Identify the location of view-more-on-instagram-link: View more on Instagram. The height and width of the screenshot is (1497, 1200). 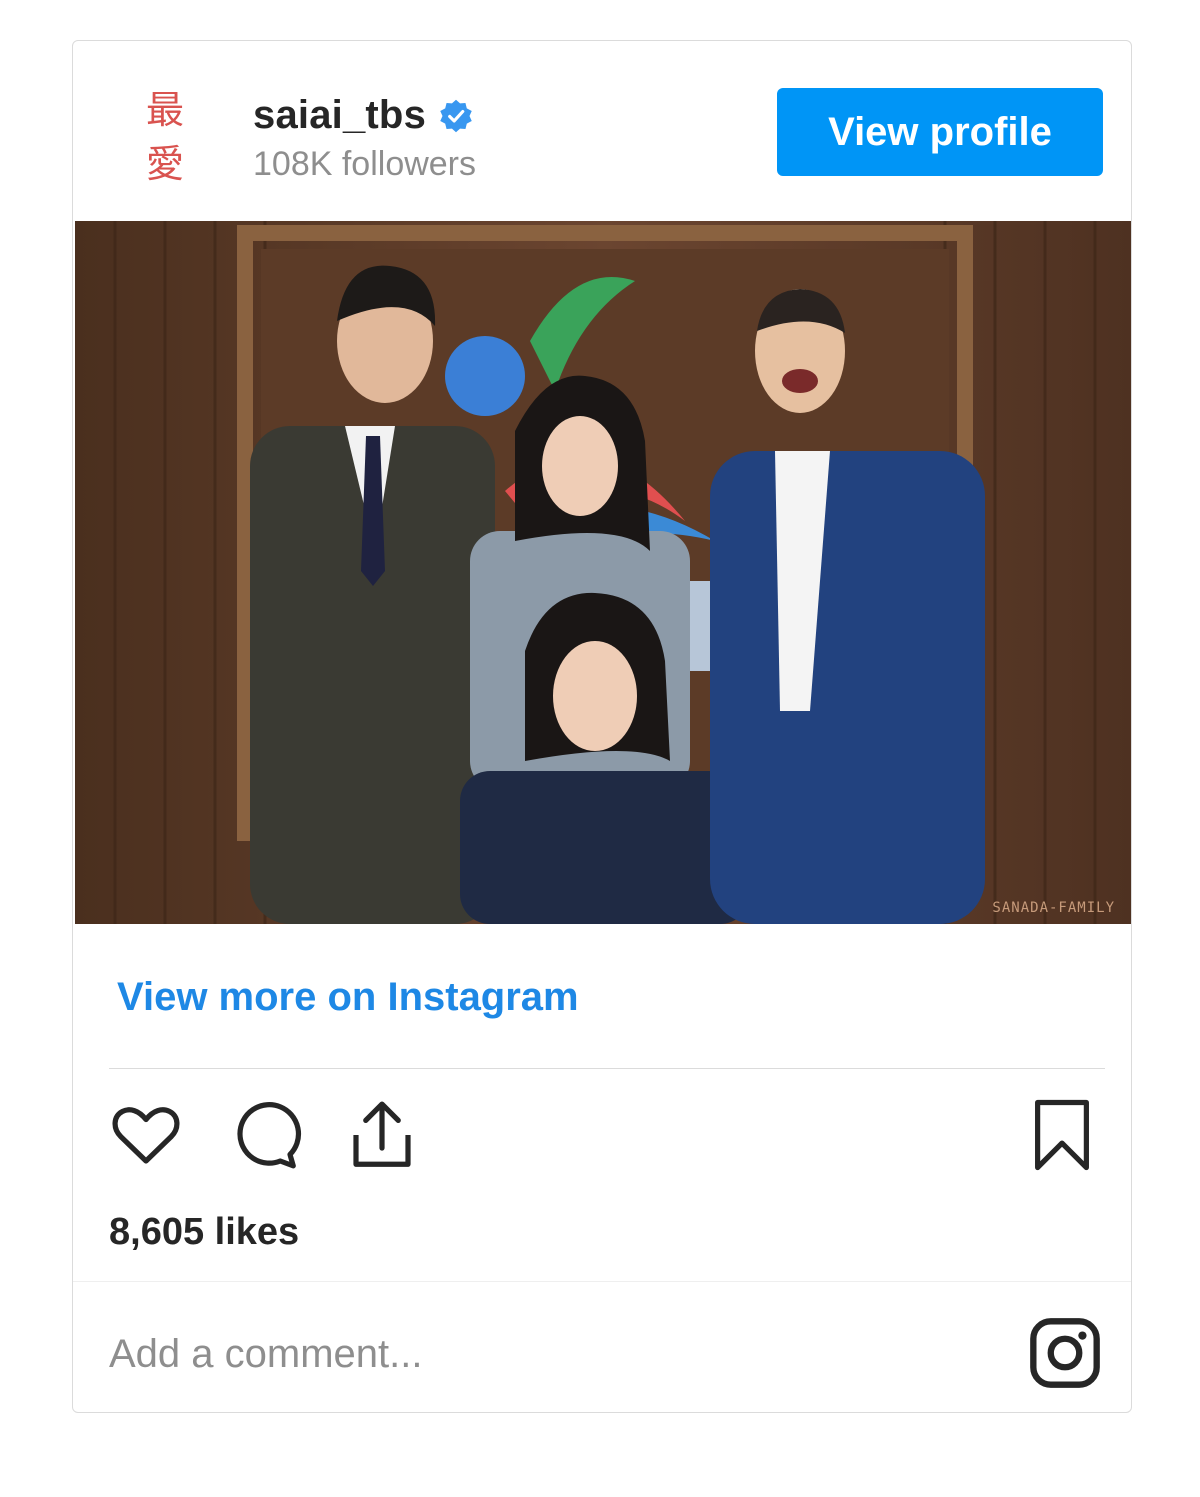
(348, 997).